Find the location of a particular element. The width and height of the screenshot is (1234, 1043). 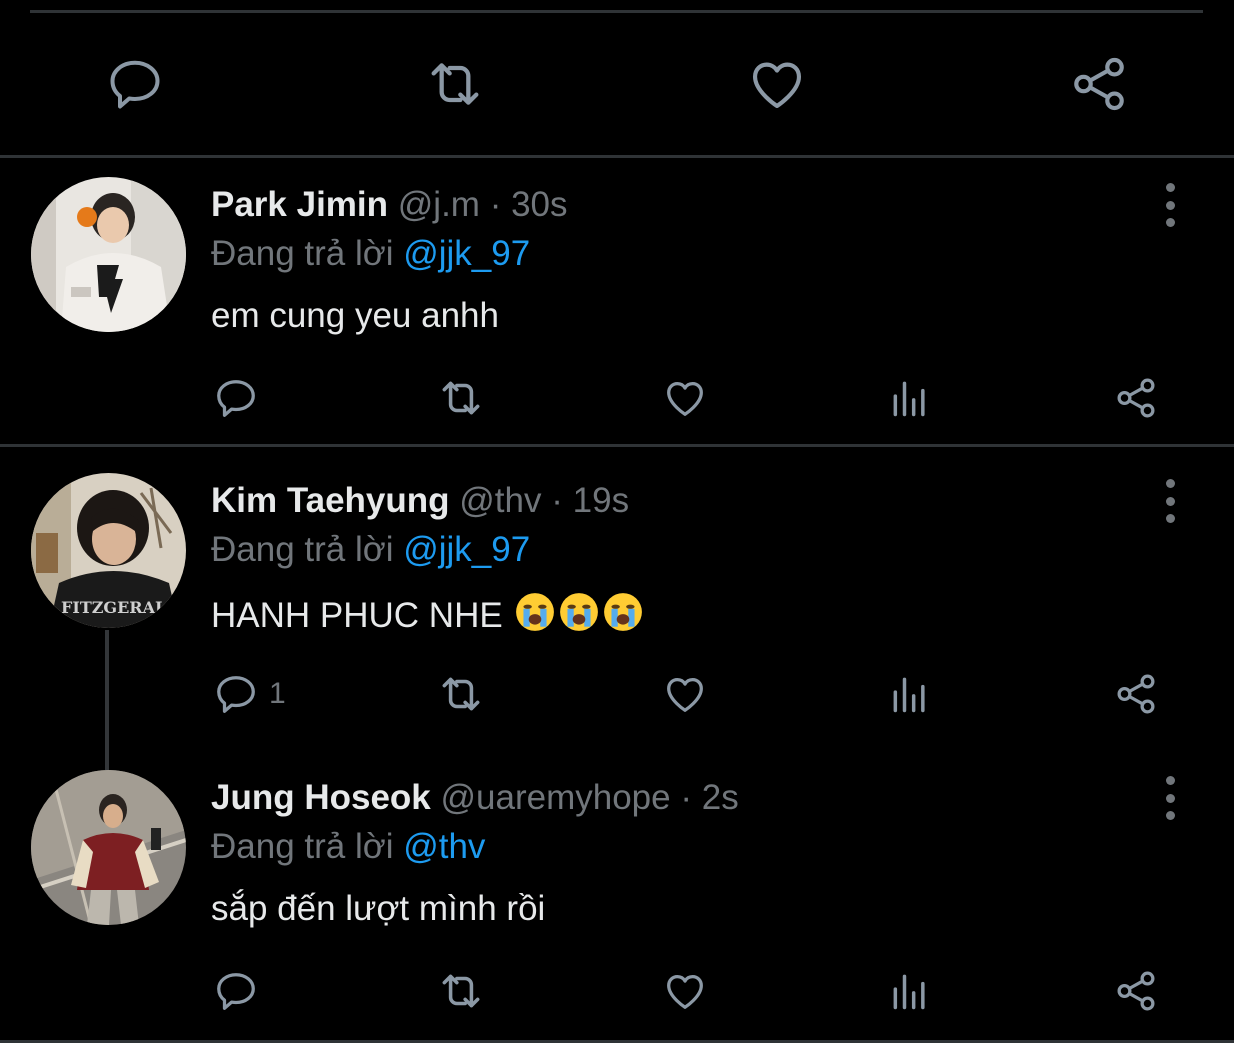

timestamp: 19s is located at coordinates (601, 500).